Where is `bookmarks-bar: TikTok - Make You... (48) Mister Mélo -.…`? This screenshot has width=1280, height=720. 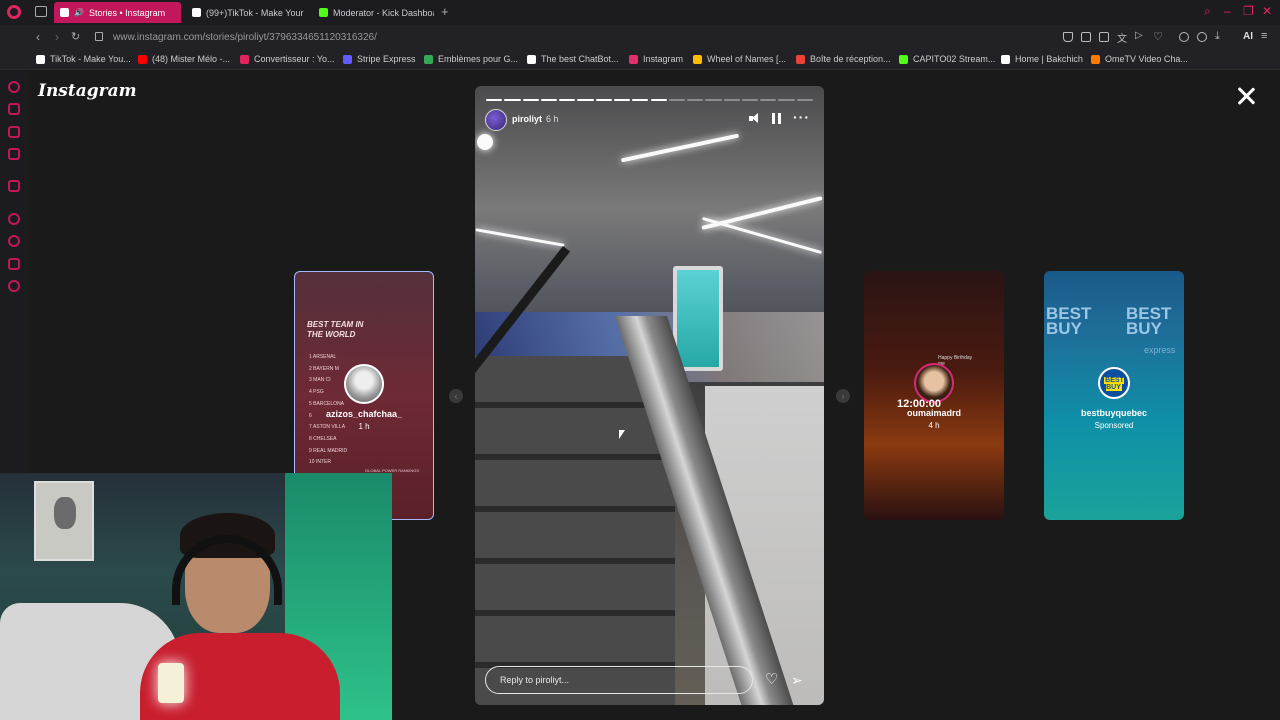 bookmarks-bar: TikTok - Make You... (48) Mister Mélo -.… is located at coordinates (640, 60).